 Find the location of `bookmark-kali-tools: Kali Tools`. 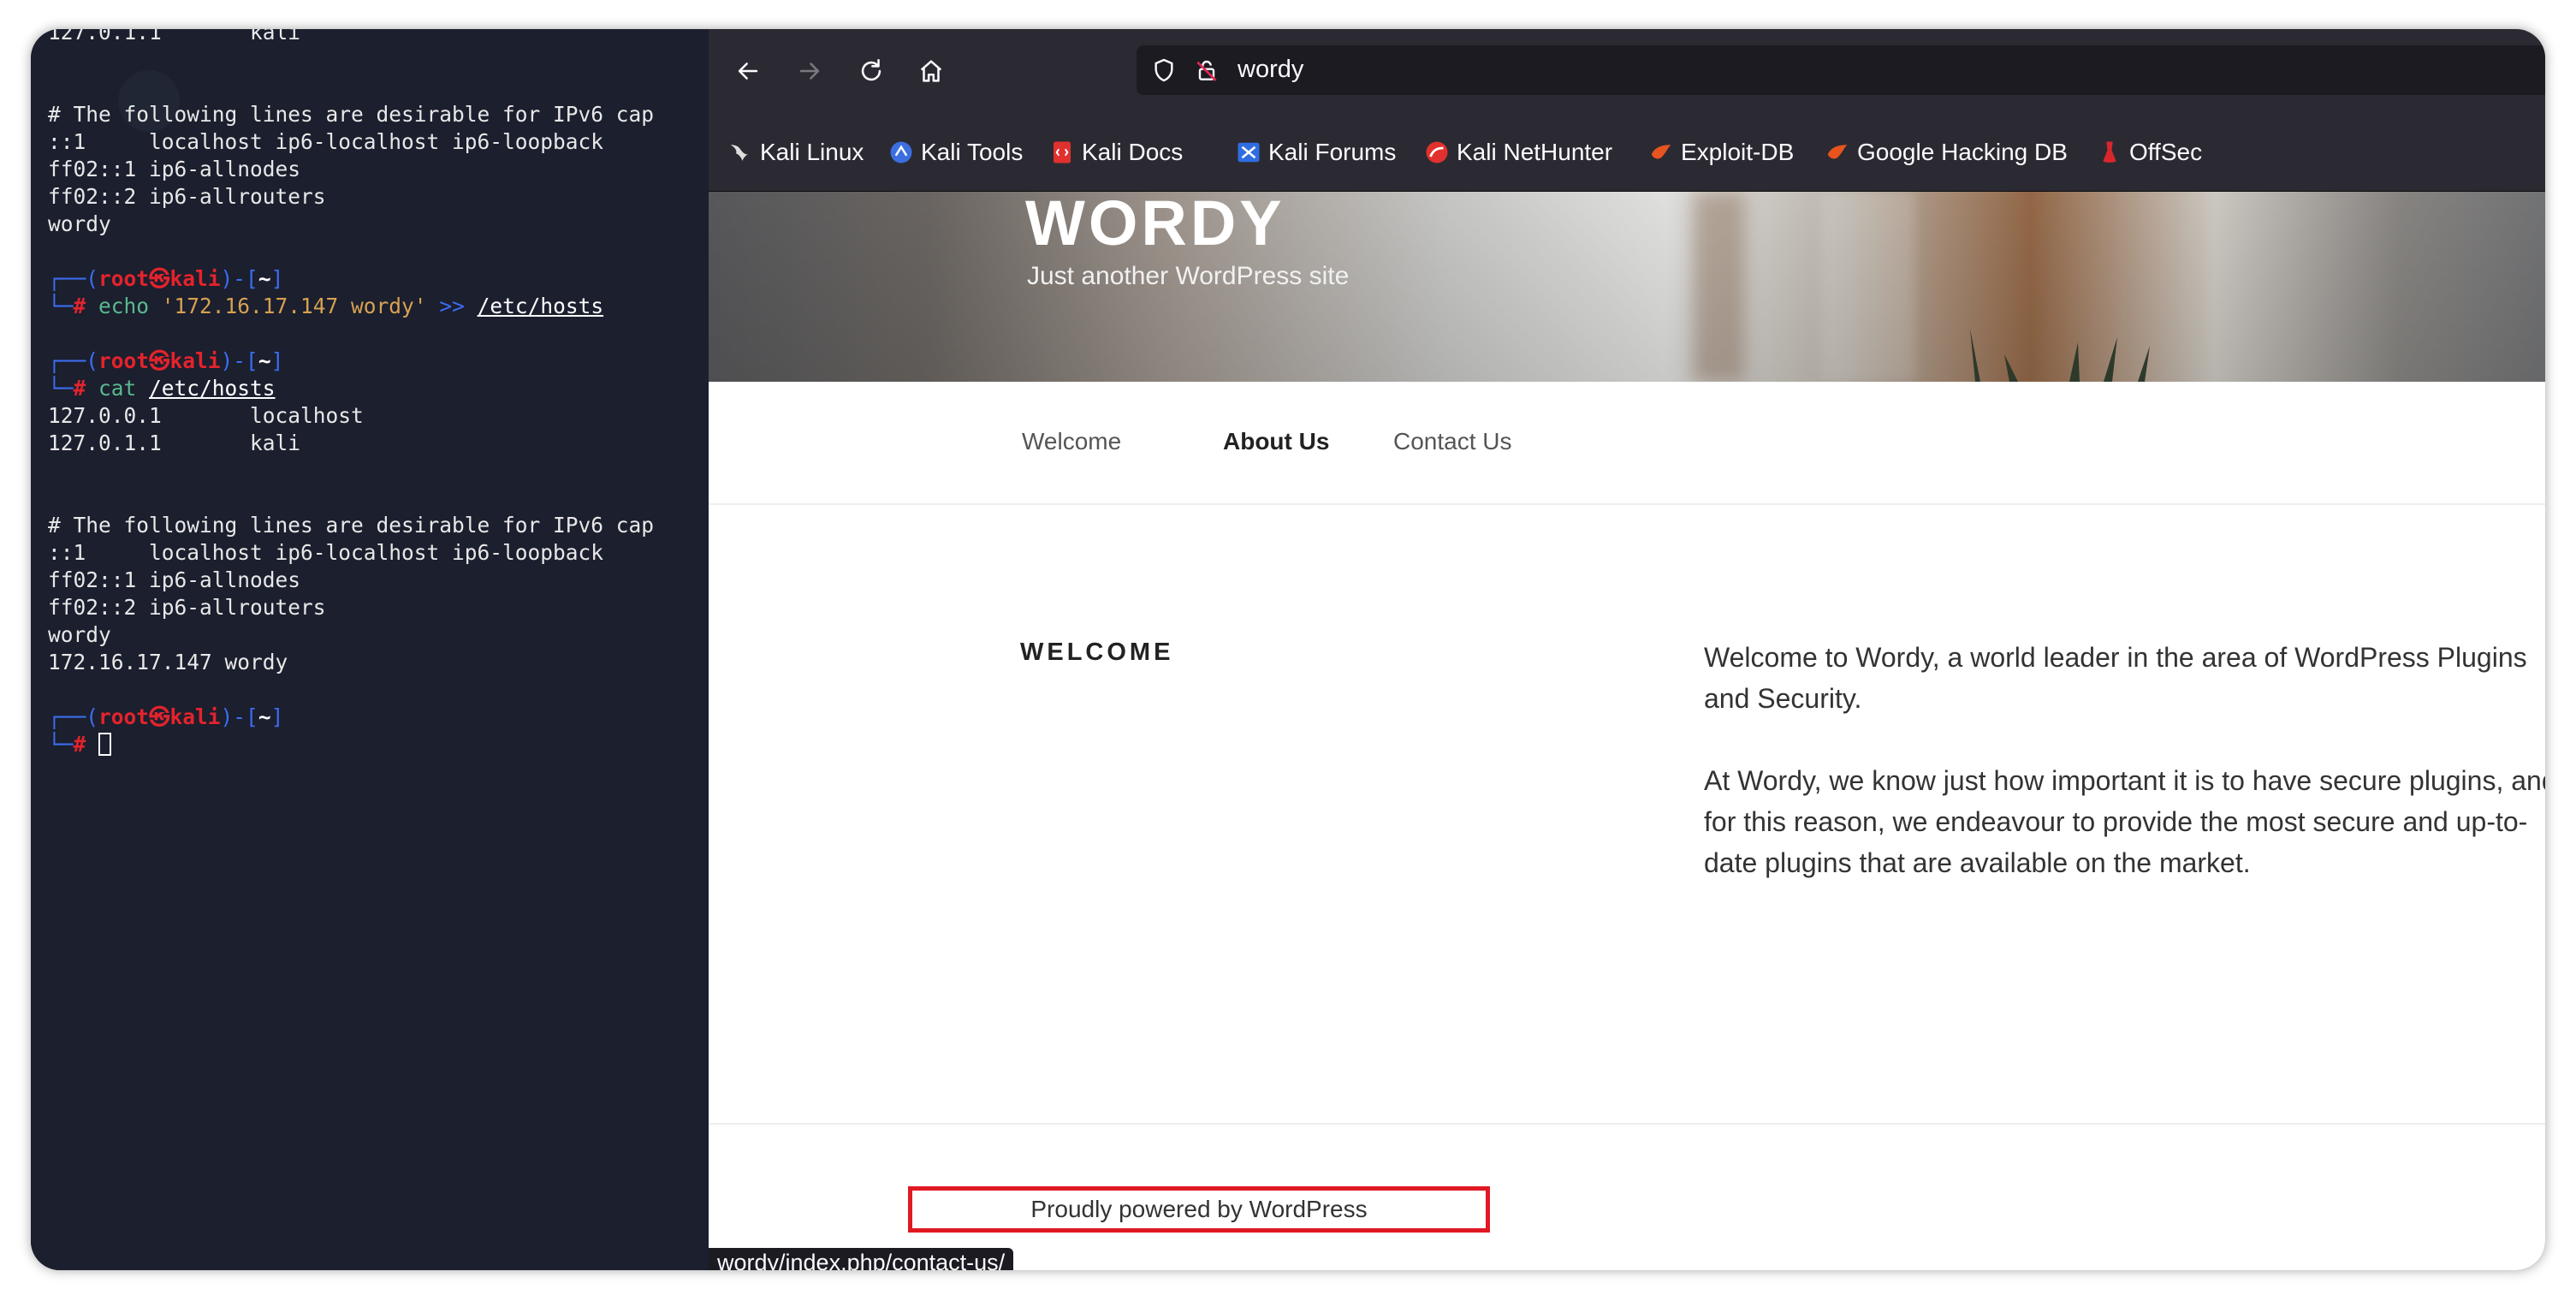

bookmark-kali-tools: Kali Tools is located at coordinates (955, 152).